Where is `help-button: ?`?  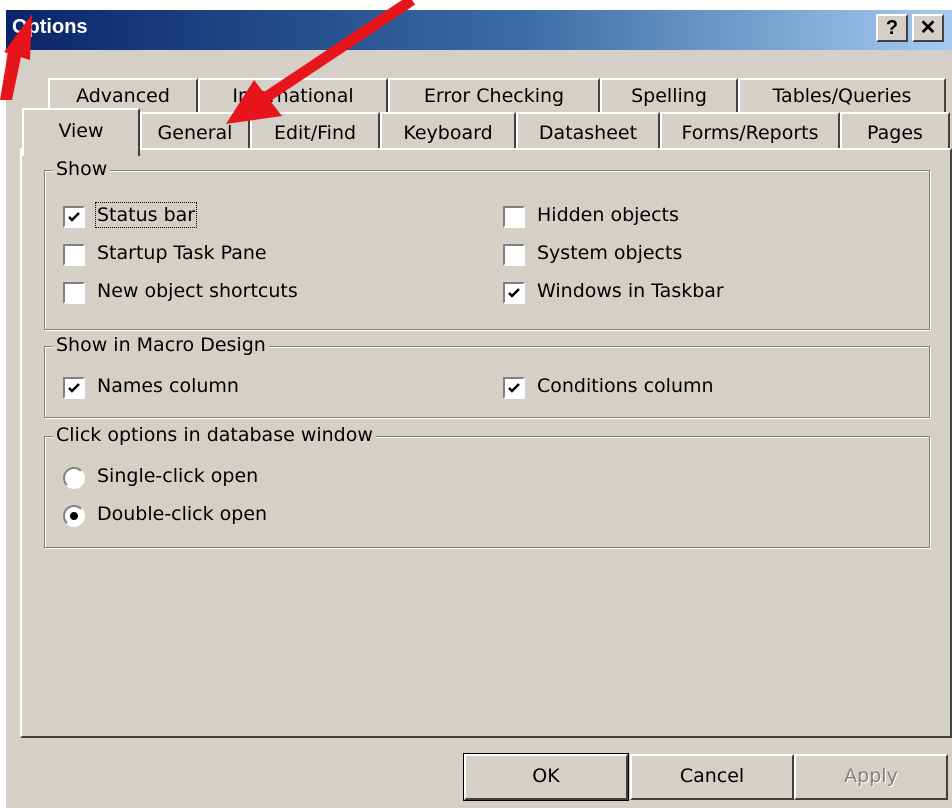 help-button: ? is located at coordinates (892, 28).